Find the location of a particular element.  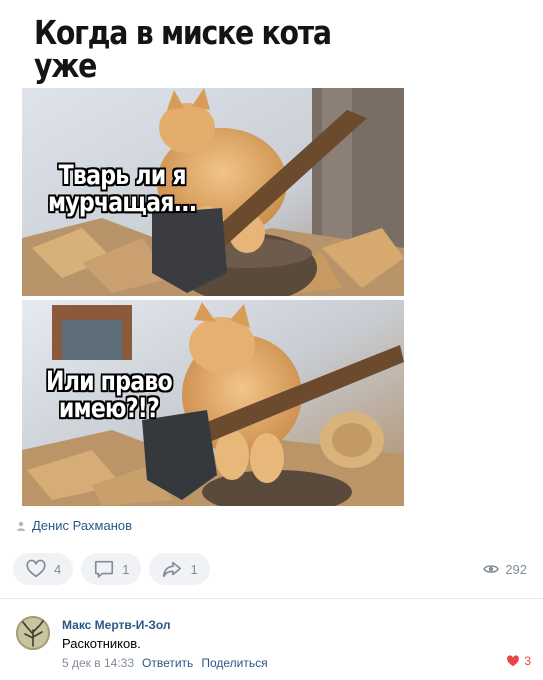

share-count: 1 is located at coordinates (194, 569).